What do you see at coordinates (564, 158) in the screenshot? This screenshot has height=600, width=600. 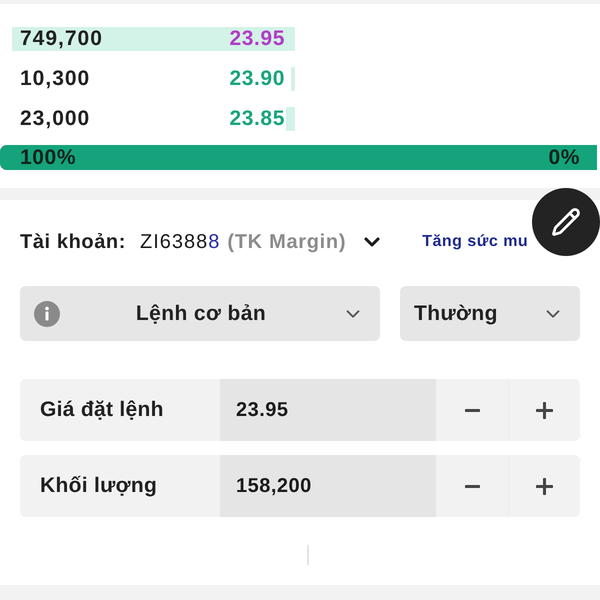 I see `ratio-label: 0%` at bounding box center [564, 158].